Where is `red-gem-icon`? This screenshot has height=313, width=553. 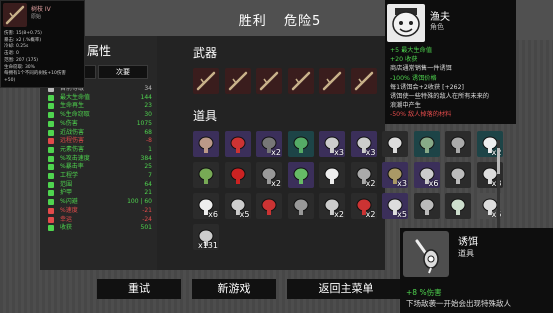 red-gem-icon is located at coordinates (237, 175).